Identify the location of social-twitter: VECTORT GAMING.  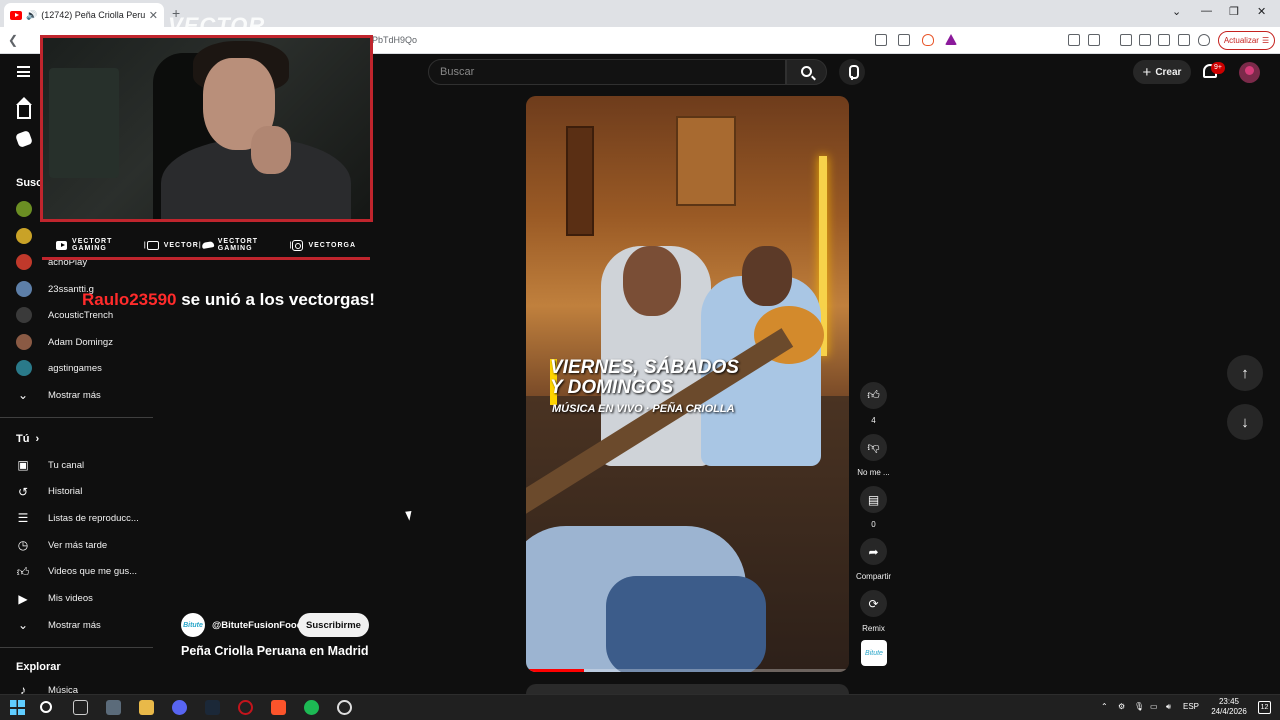
(246, 245).